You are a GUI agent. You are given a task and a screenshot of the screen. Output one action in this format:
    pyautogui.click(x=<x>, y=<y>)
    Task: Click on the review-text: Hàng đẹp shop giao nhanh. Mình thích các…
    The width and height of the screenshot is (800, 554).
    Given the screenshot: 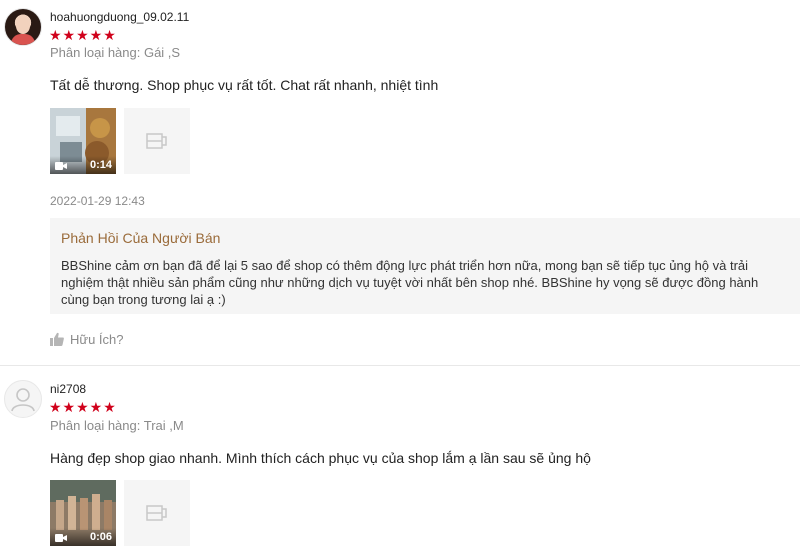 What is the action you would take?
    pyautogui.click(x=320, y=458)
    